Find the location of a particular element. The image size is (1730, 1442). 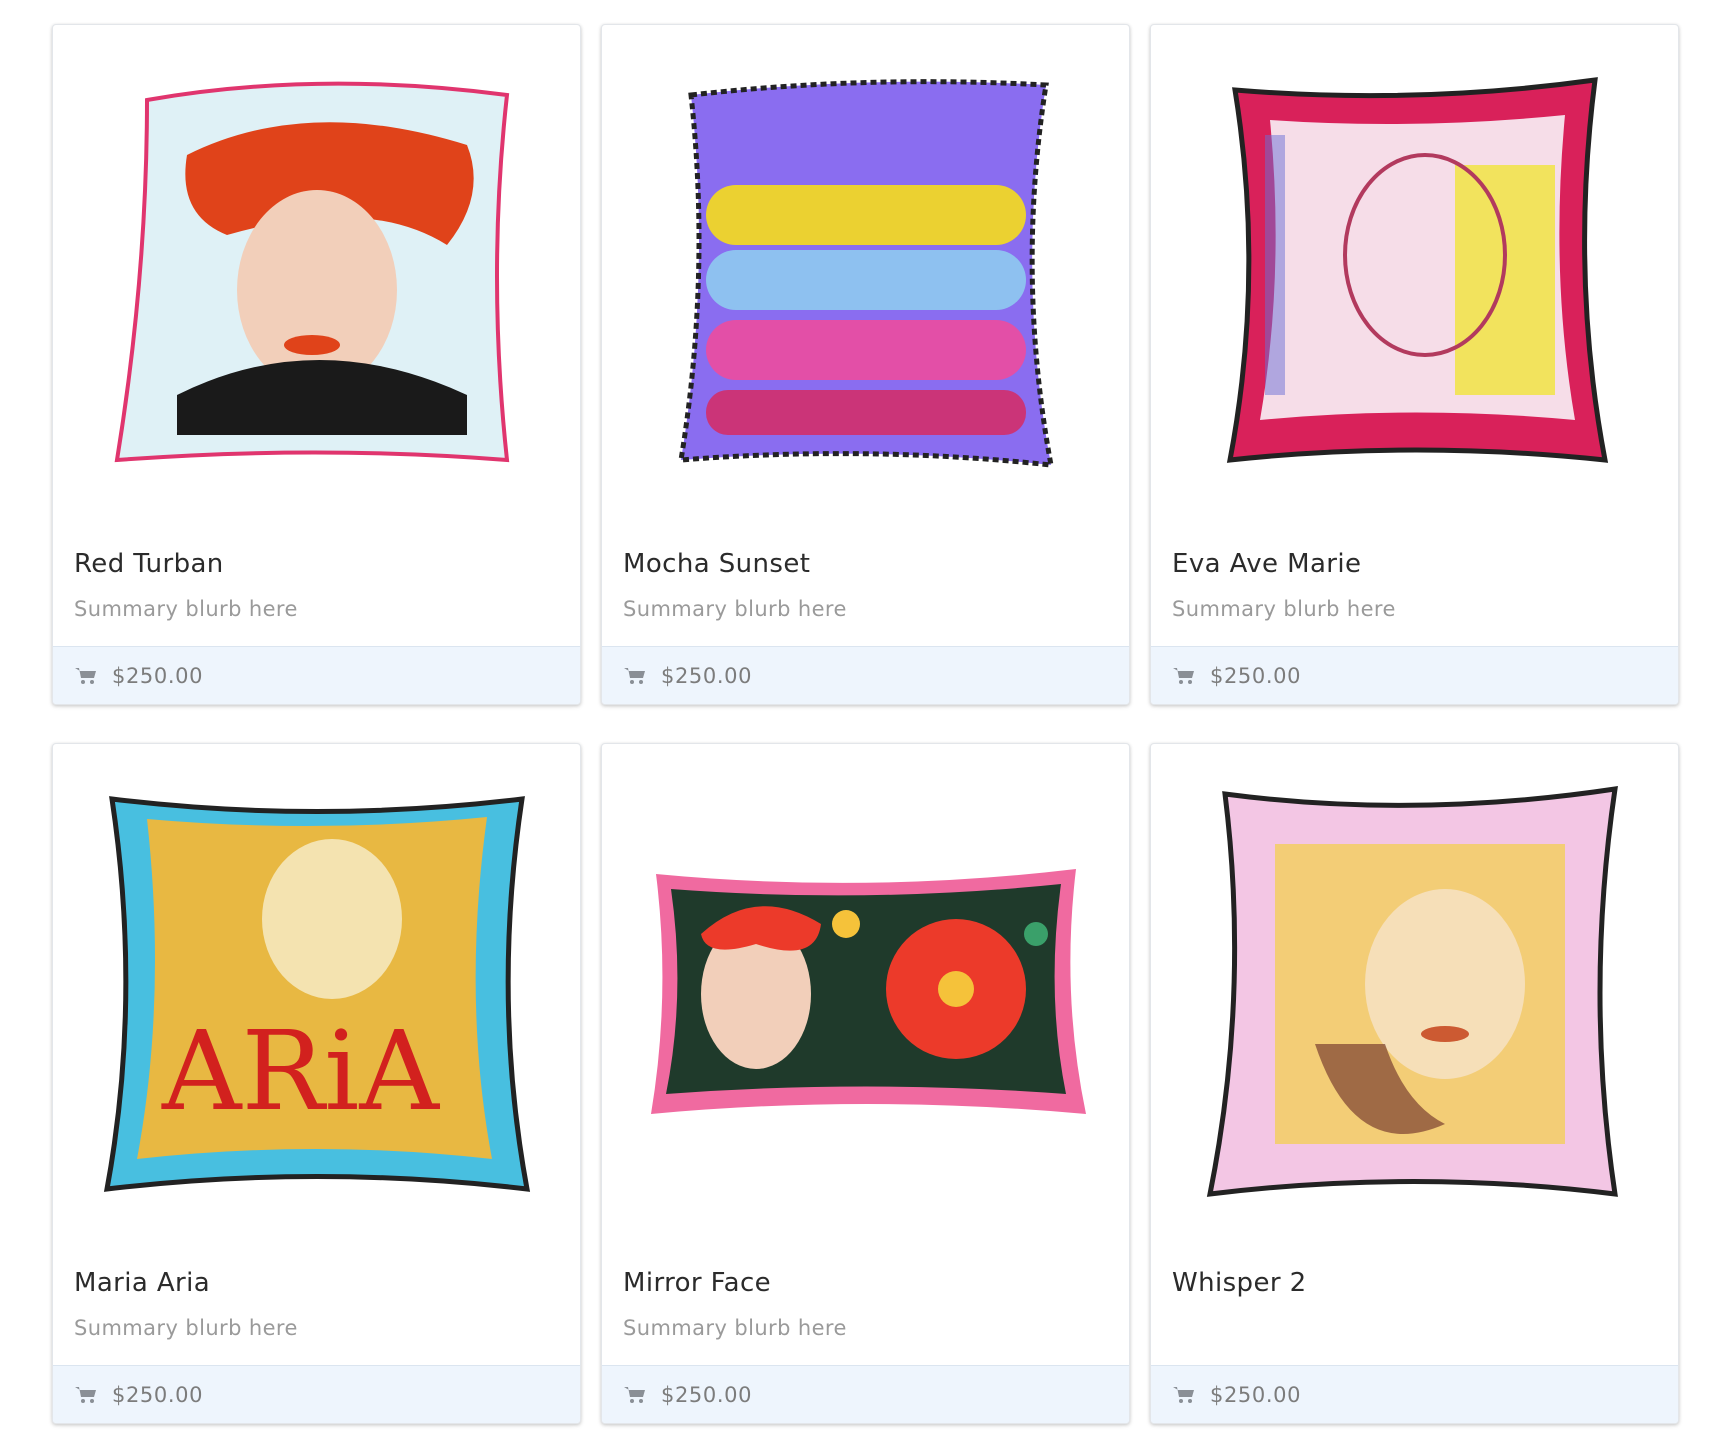

product-title: Mirror Face is located at coordinates (697, 1283).